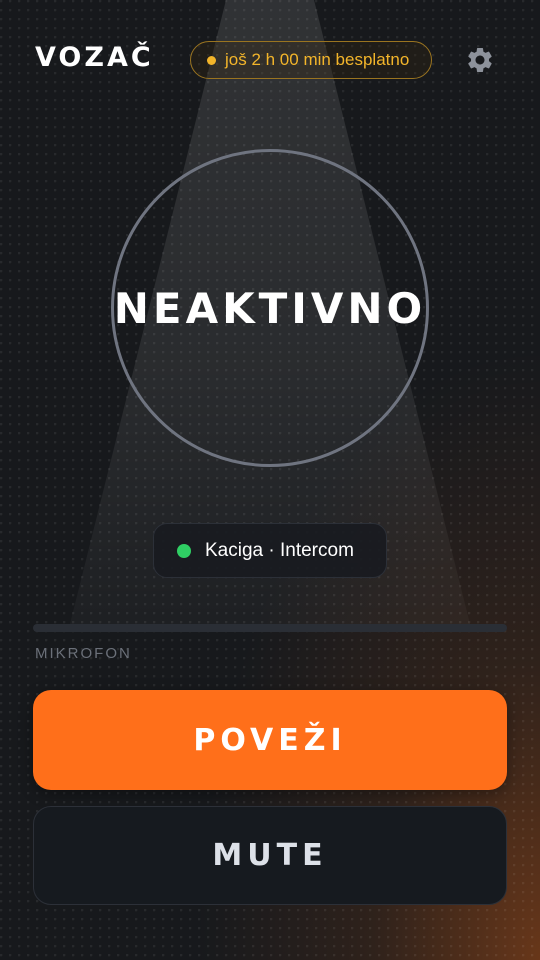 The height and width of the screenshot is (960, 540). I want to click on mute-button: MUTE, so click(270, 855).